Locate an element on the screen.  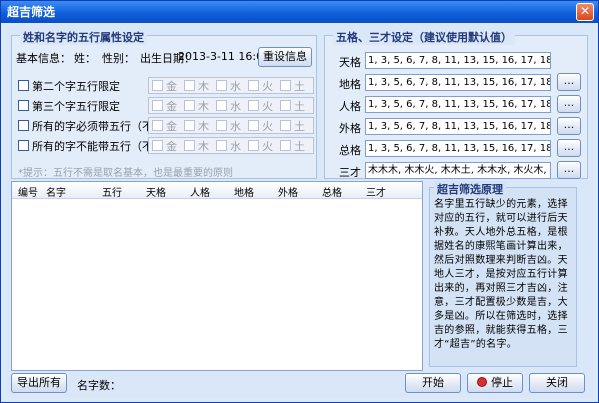
hint-text: *提示：五行不需是取名基本，也是最重要的原则 is located at coordinates (125, 173).